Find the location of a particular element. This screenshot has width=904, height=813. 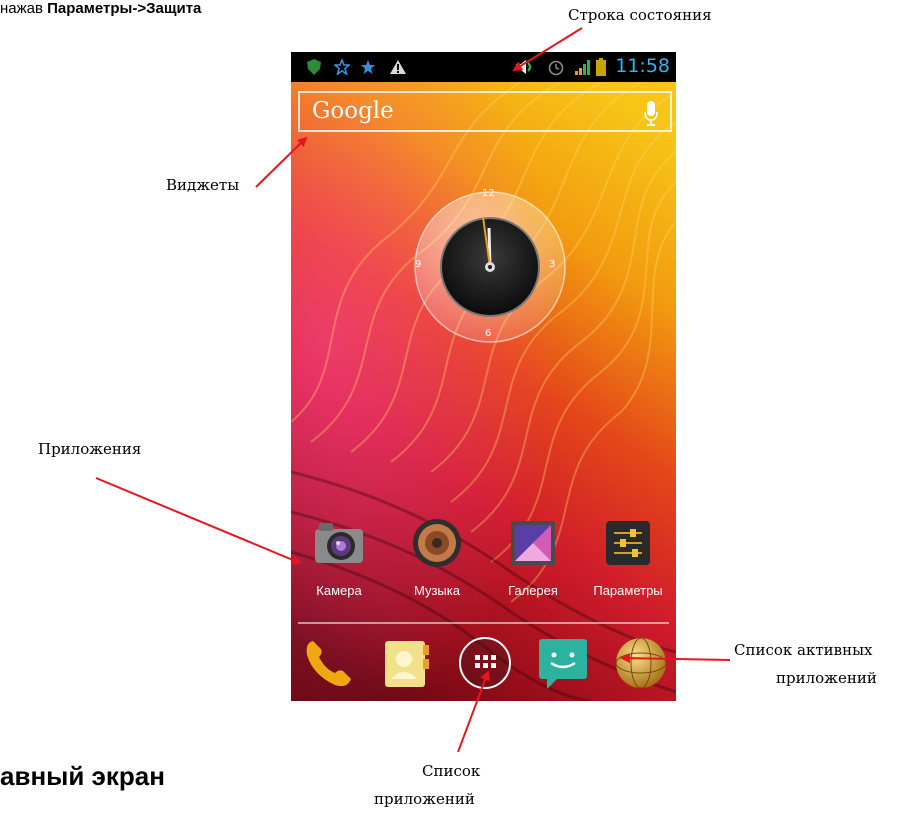

callout-app-list-line2: приложений is located at coordinates (424, 799).